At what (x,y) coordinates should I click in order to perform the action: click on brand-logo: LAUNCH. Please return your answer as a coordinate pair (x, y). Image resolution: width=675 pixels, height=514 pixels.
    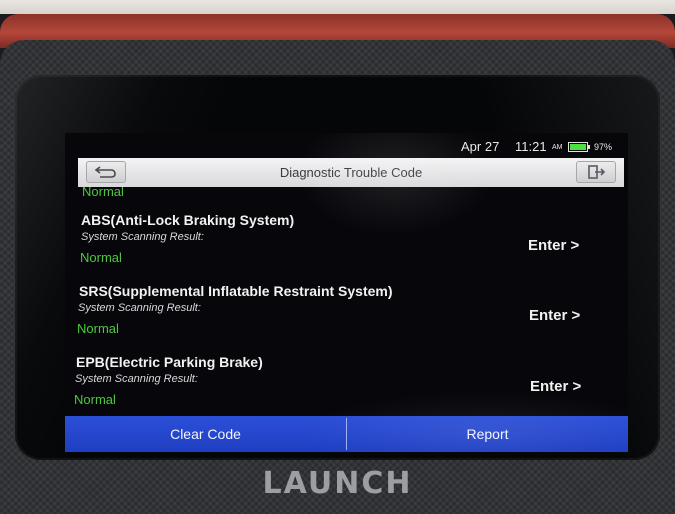
    Looking at the image, I should click on (337, 483).